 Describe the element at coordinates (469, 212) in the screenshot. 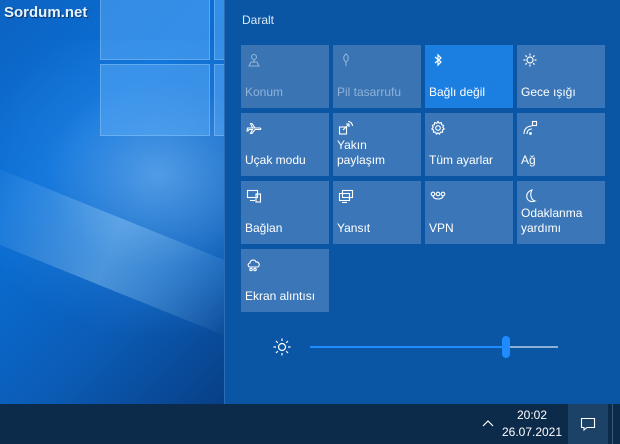

I see `tile-vpn: VPN` at that location.